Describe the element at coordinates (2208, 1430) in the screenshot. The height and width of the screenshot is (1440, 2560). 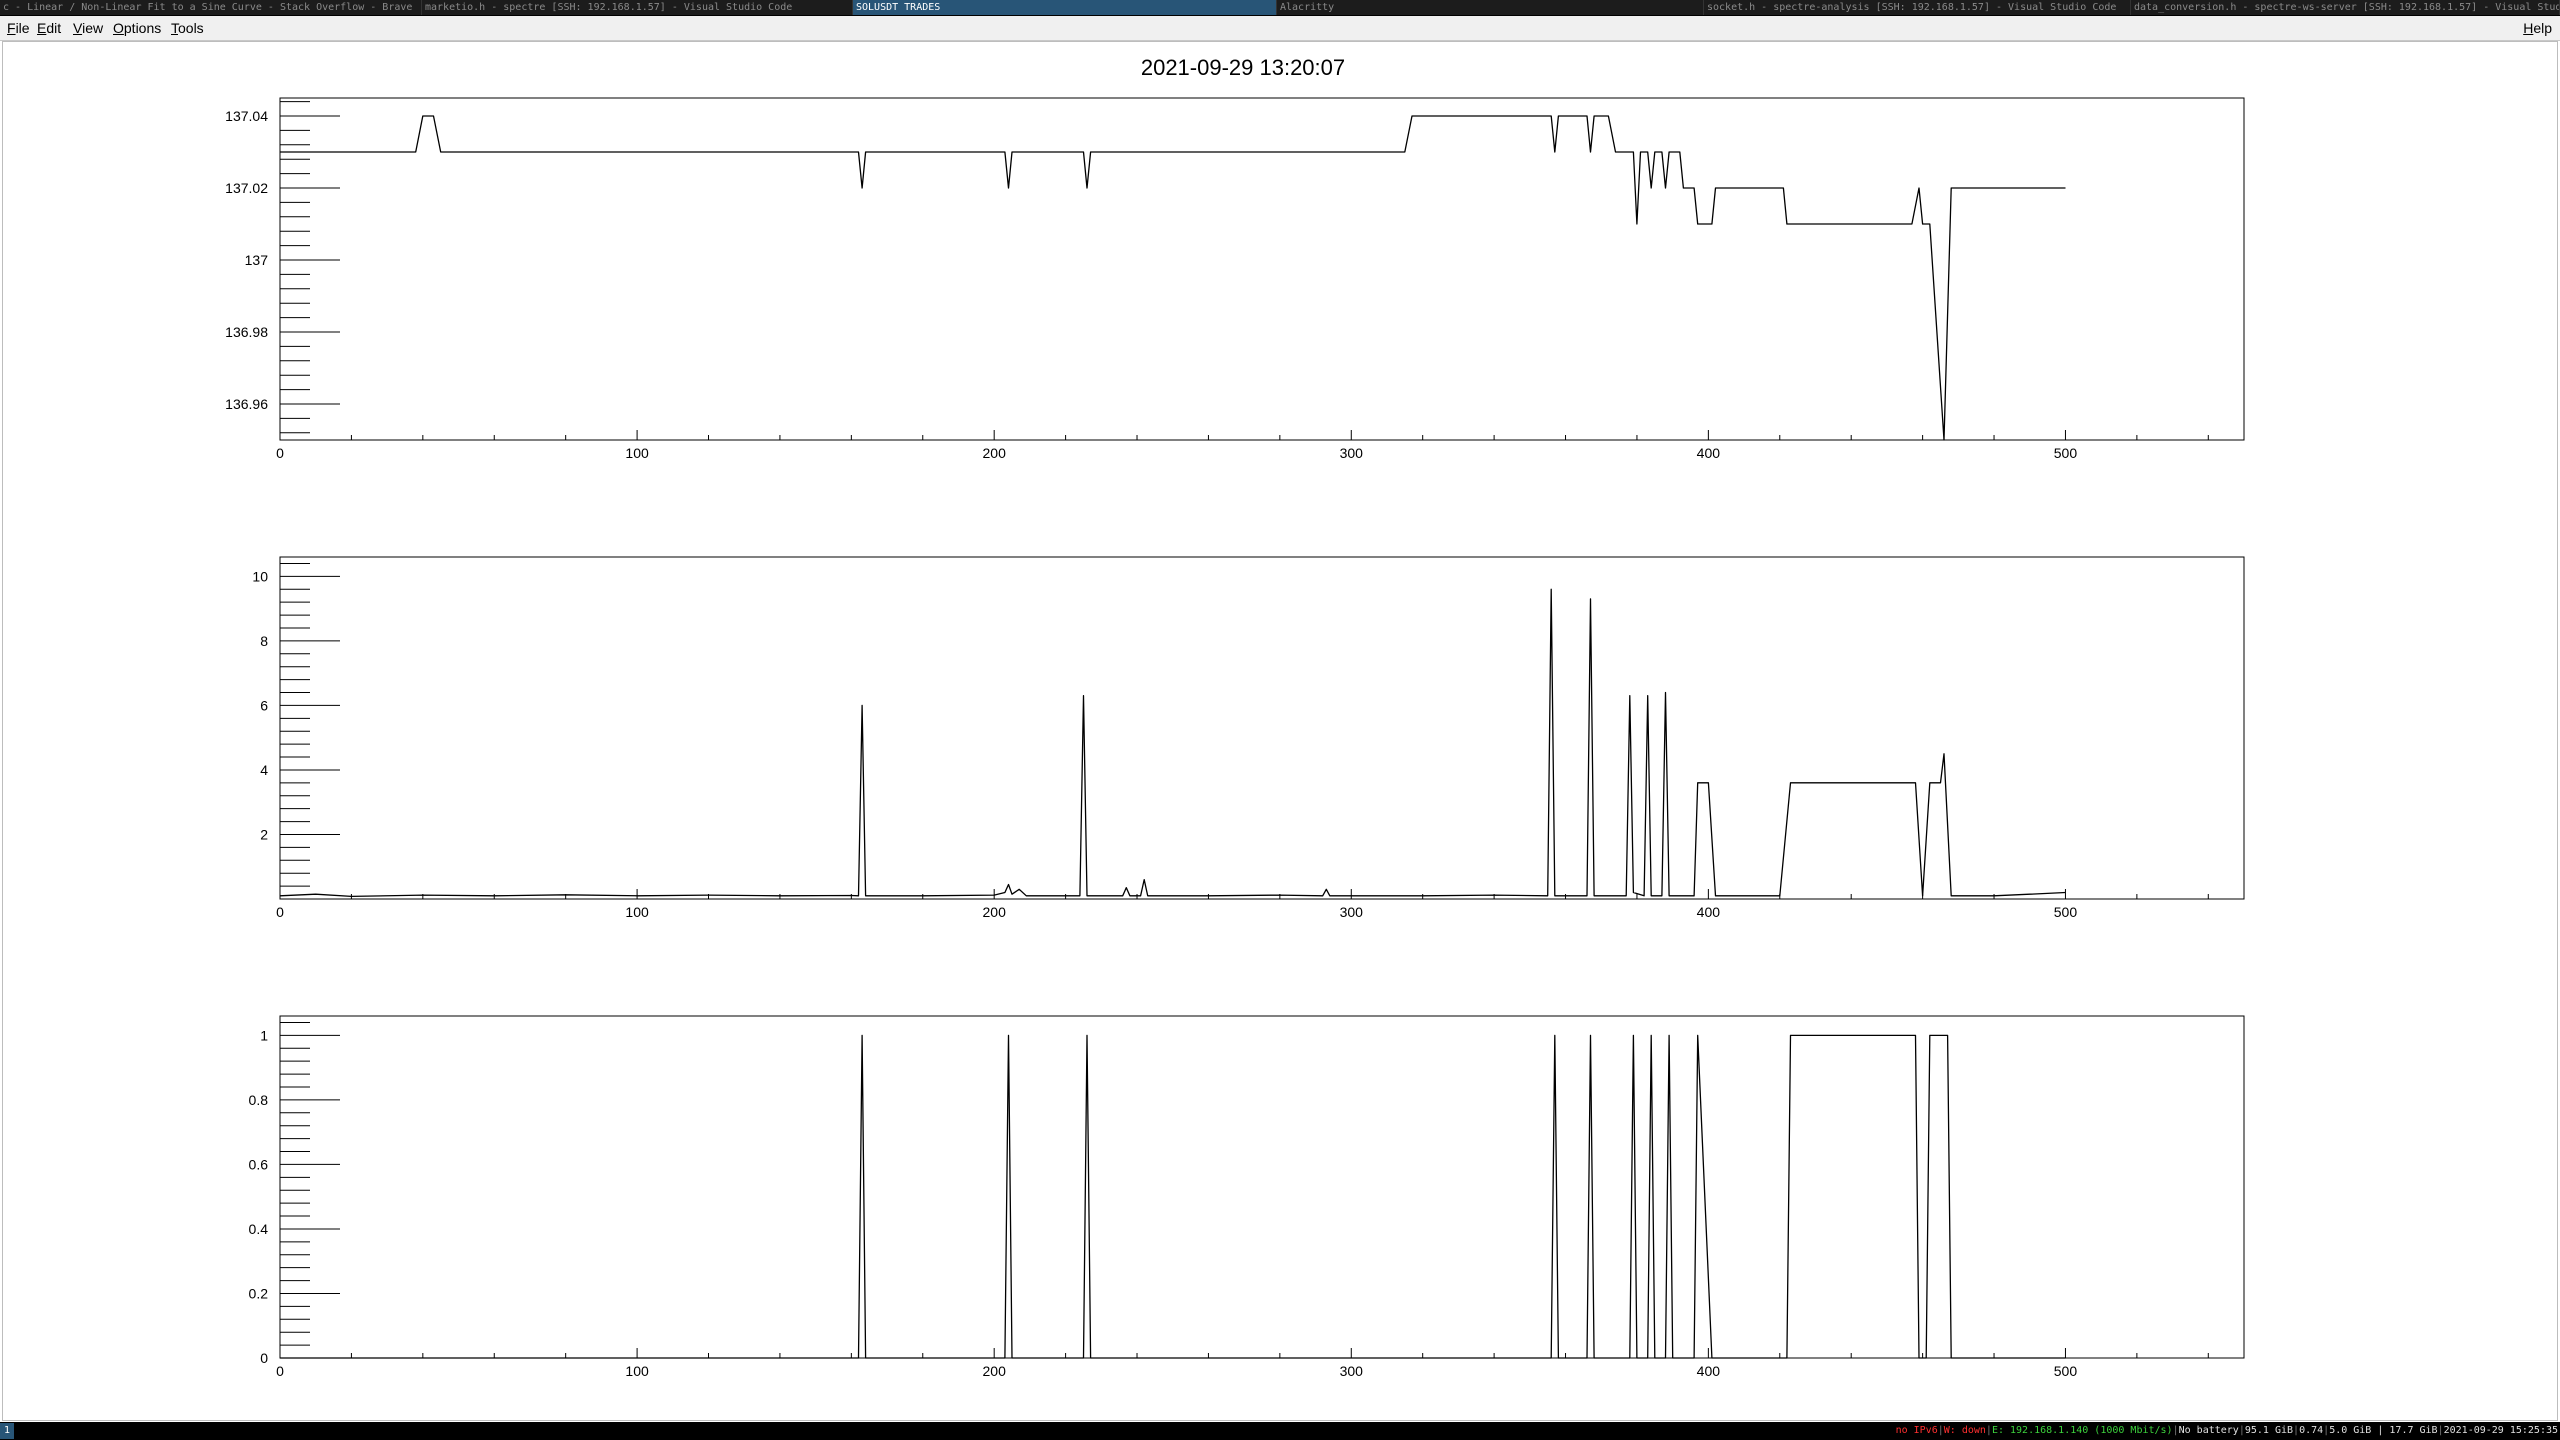
I see `battery-status: No battery` at that location.